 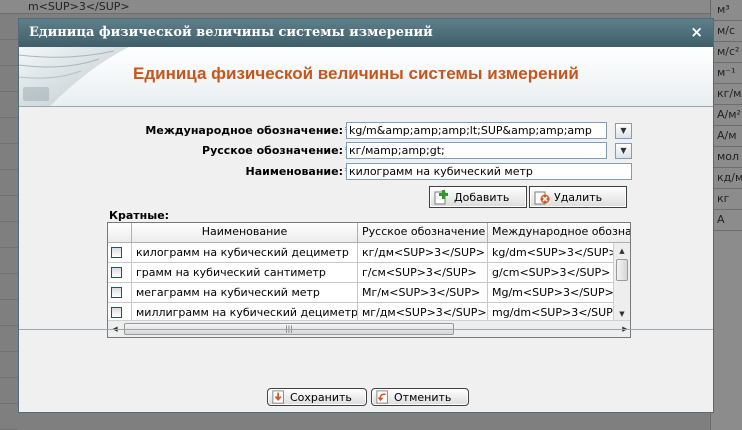 I want to click on intl-designation-dropdown-button: ▼, so click(x=623, y=131).